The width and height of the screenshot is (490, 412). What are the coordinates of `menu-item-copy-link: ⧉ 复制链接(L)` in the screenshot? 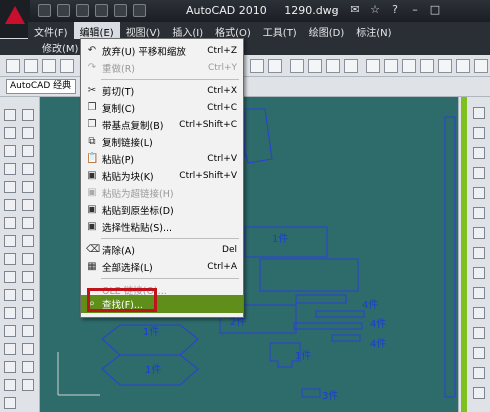 It's located at (162, 141).